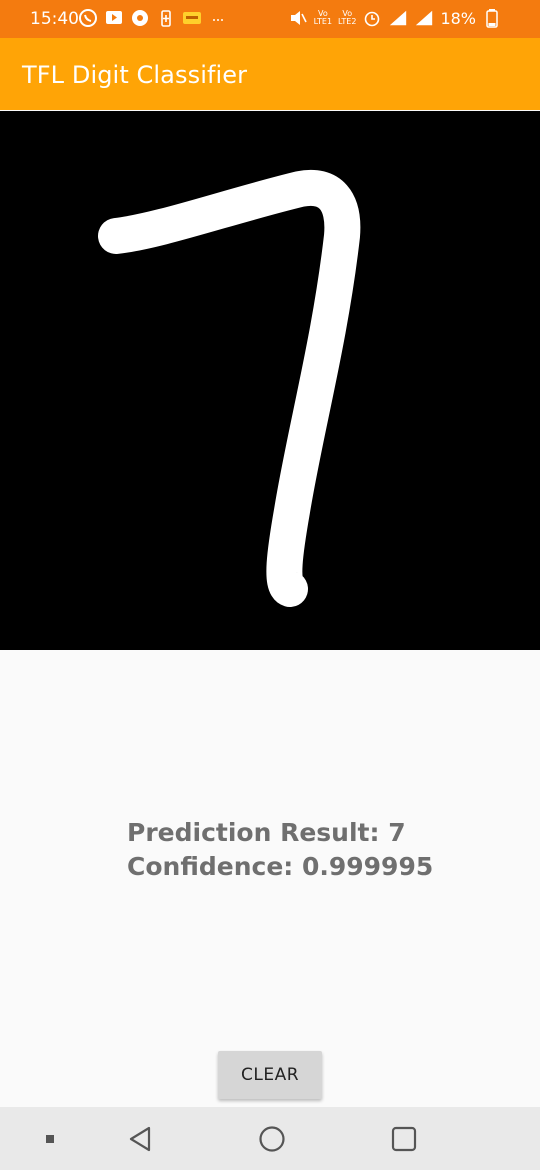 Image resolution: width=540 pixels, height=1170 pixels. Describe the element at coordinates (323, 21) in the screenshot. I see `volte-1-bottom: LTE1` at that location.